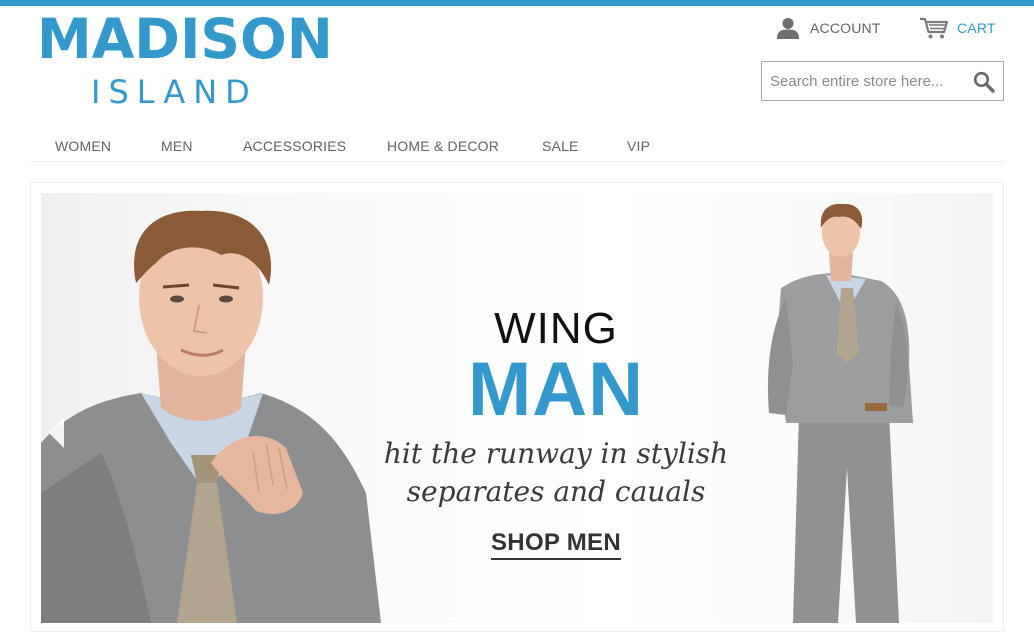 The width and height of the screenshot is (1034, 632). I want to click on nav-item-home-decor: HOME & DECOR, so click(443, 146).